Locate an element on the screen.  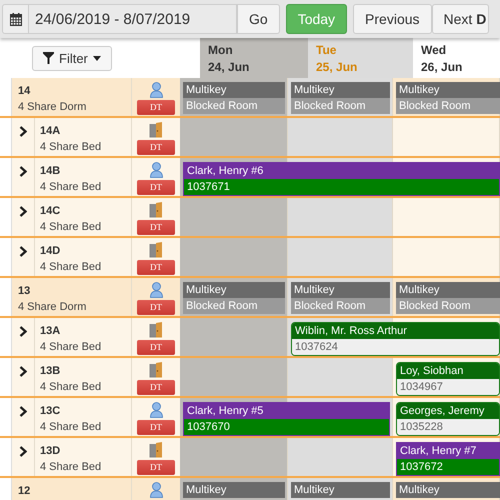
room-number: 13B is located at coordinates (51, 371).